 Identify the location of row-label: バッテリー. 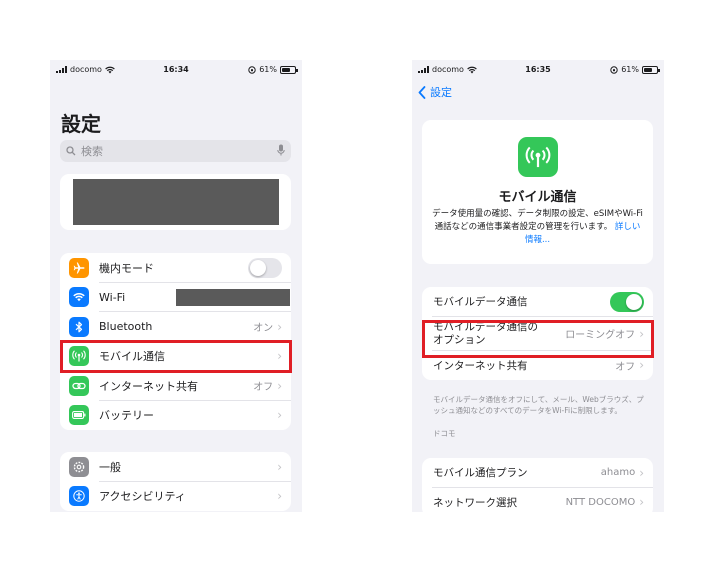
(126, 416).